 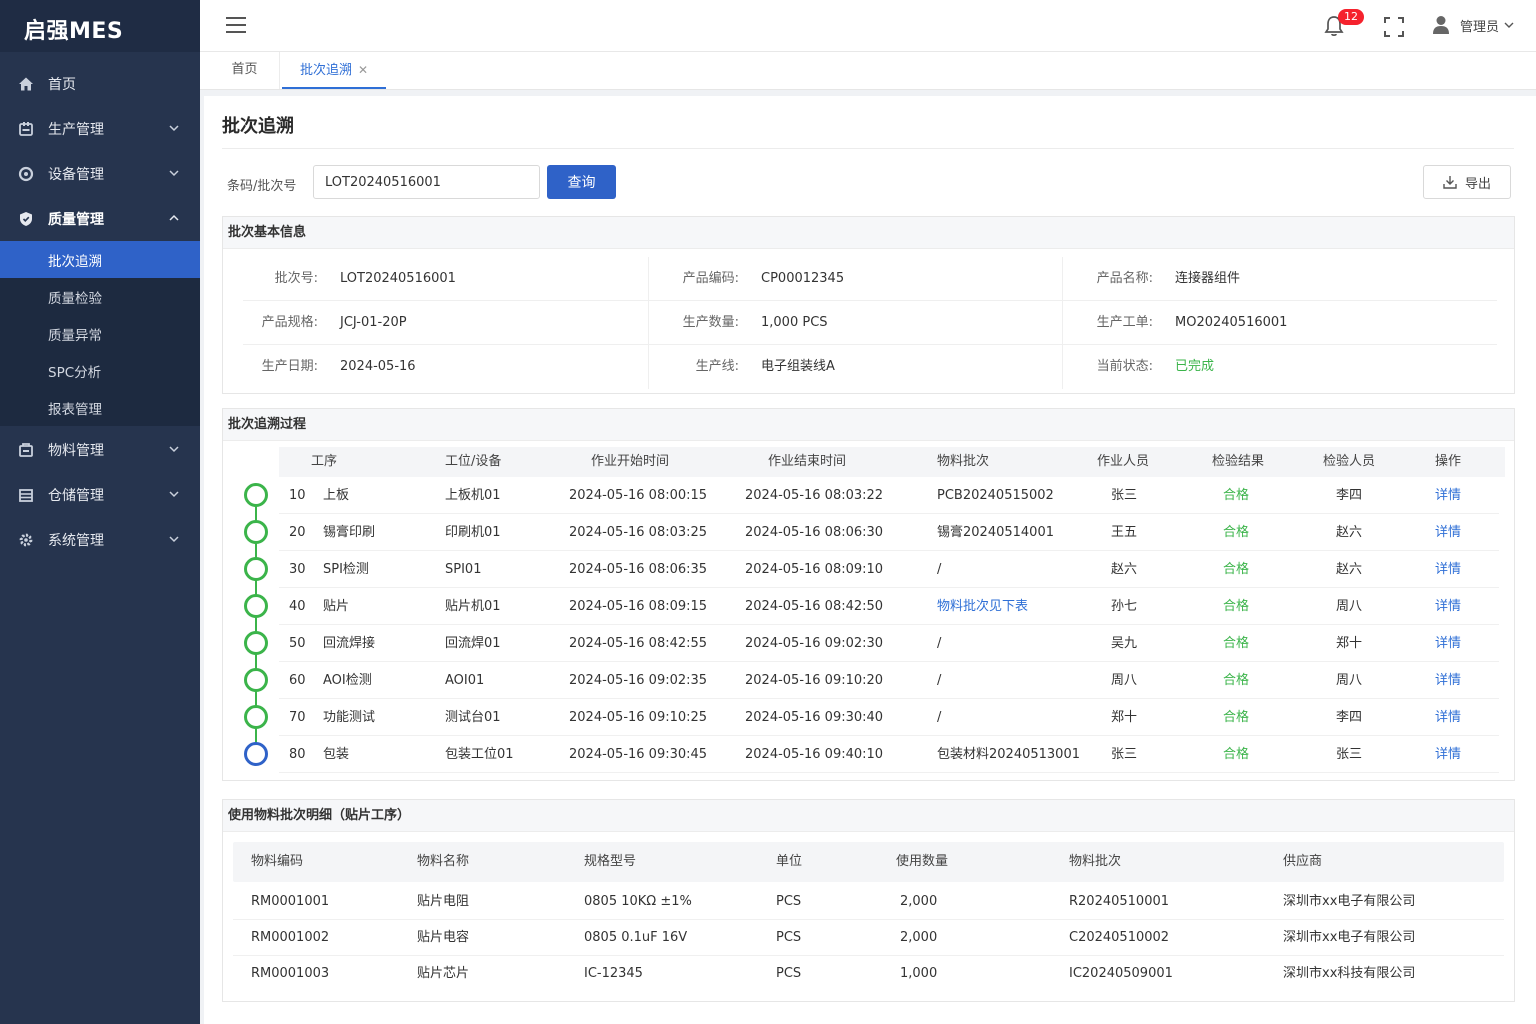 I want to click on user-menu: 管理员, so click(x=1473, y=25).